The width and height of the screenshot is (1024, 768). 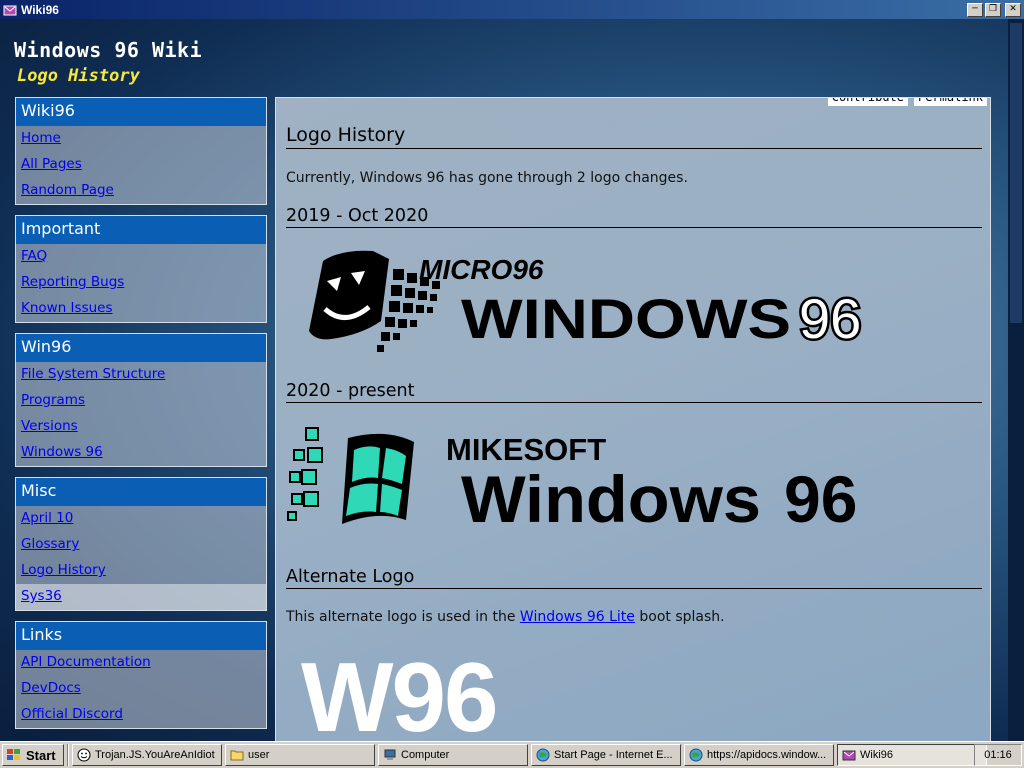 What do you see at coordinates (877, 755) in the screenshot?
I see `taskbar-item-label: Wiki96` at bounding box center [877, 755].